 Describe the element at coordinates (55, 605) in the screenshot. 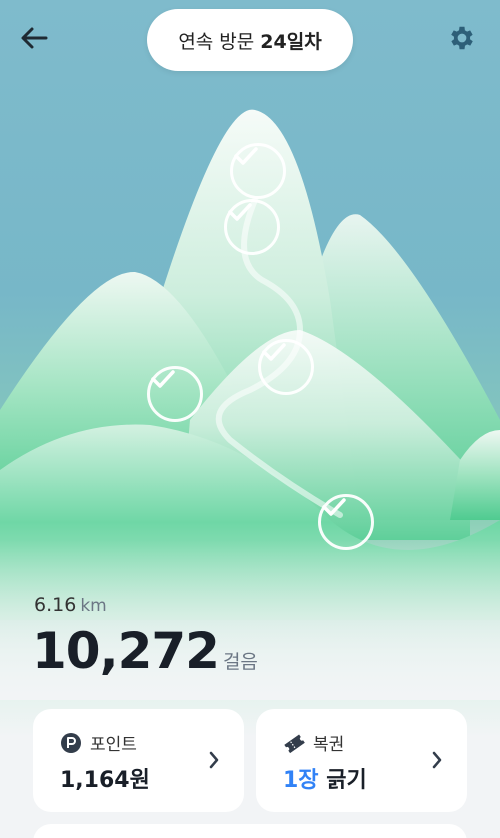

I see `distance-value: 6.16` at that location.